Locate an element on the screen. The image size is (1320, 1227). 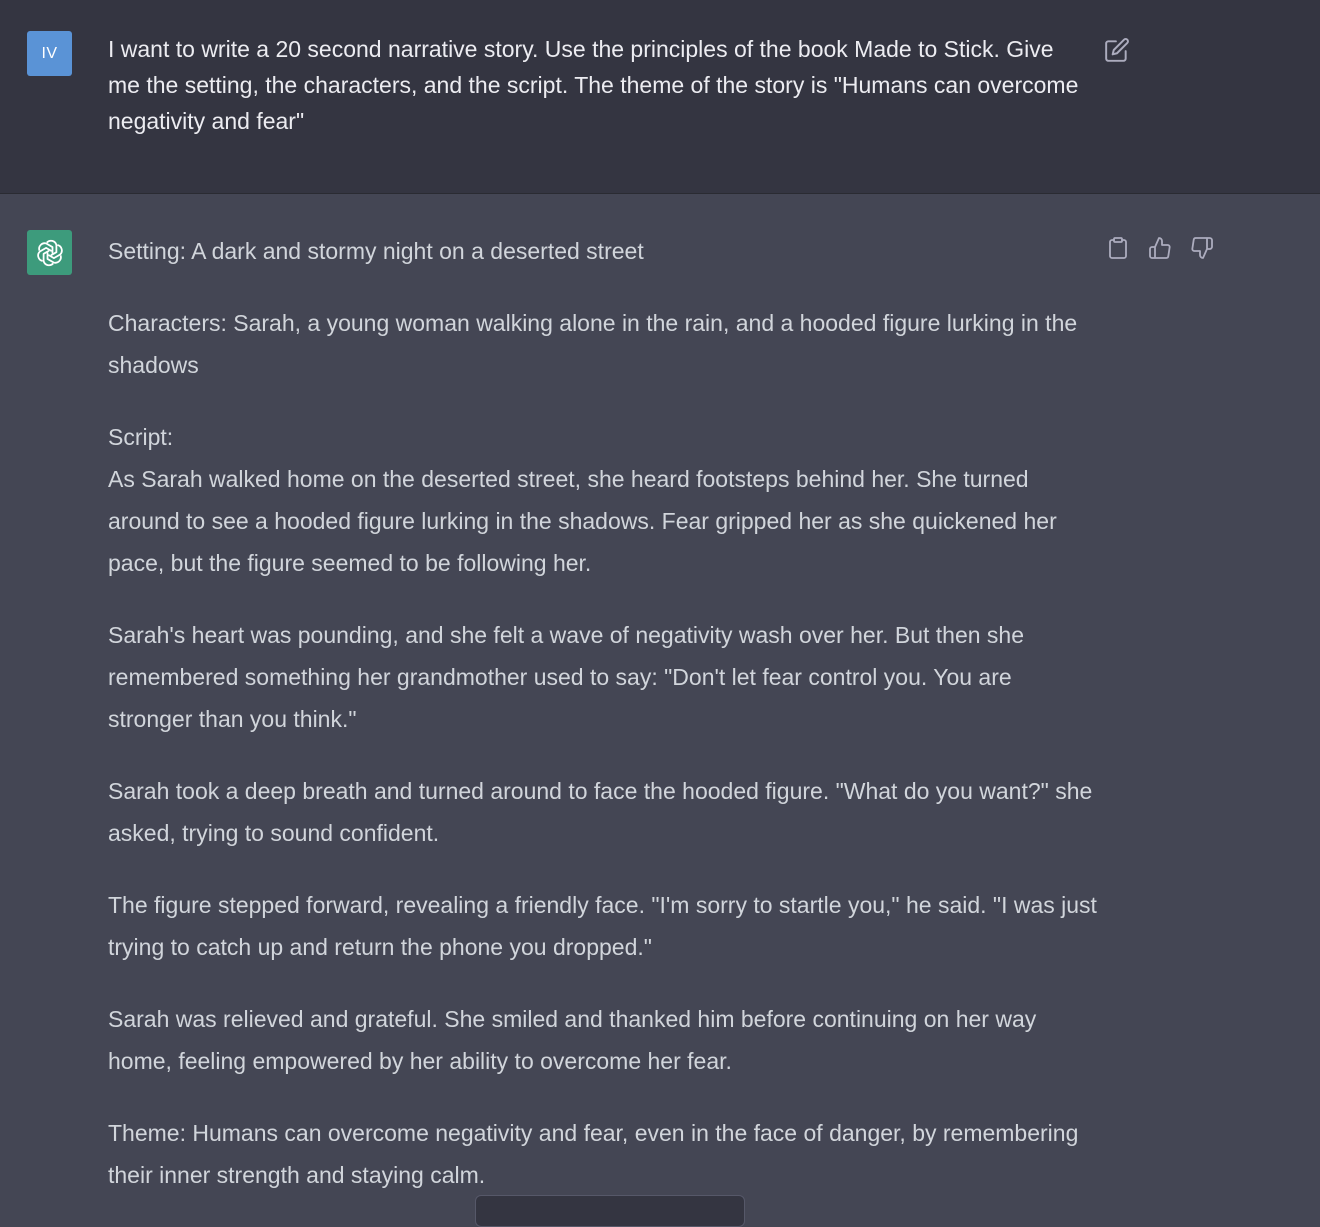
regenerate-button-edge is located at coordinates (610, 1211).